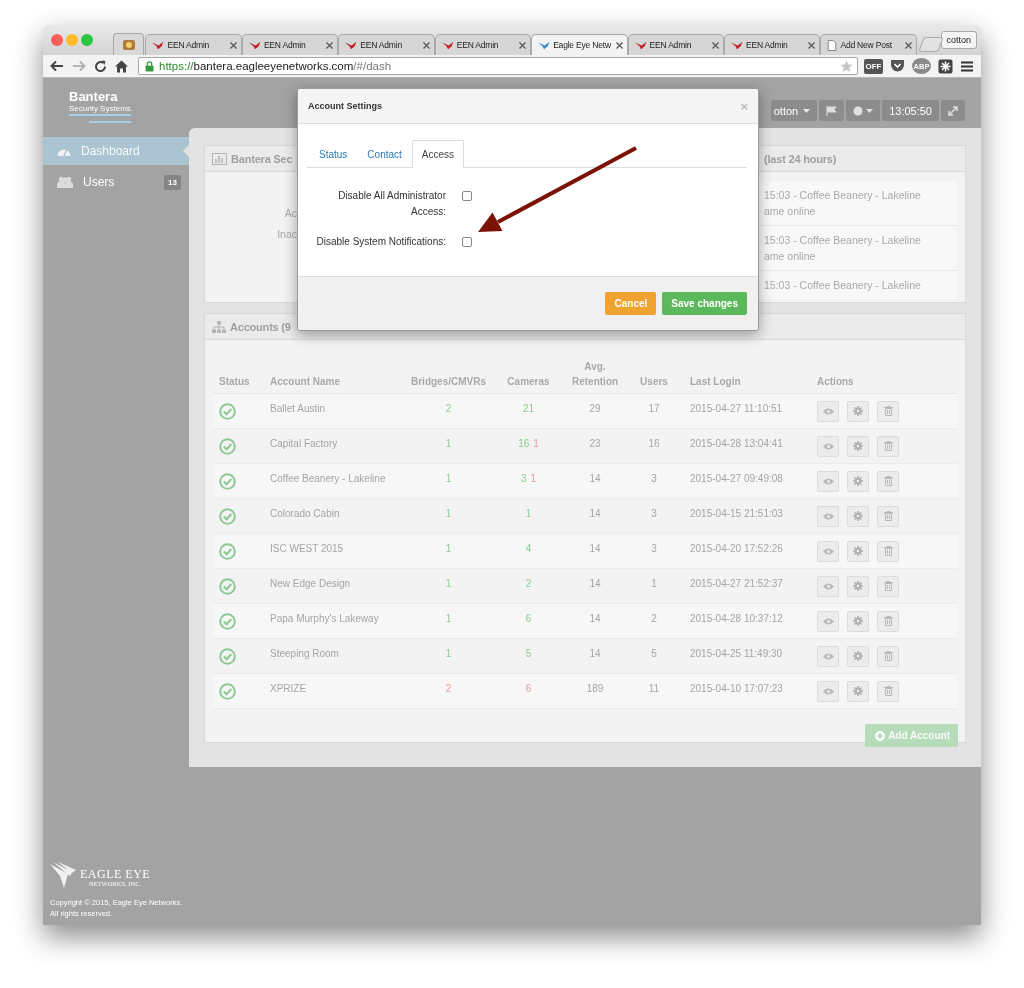  What do you see at coordinates (100, 66) in the screenshot?
I see `reload-icon` at bounding box center [100, 66].